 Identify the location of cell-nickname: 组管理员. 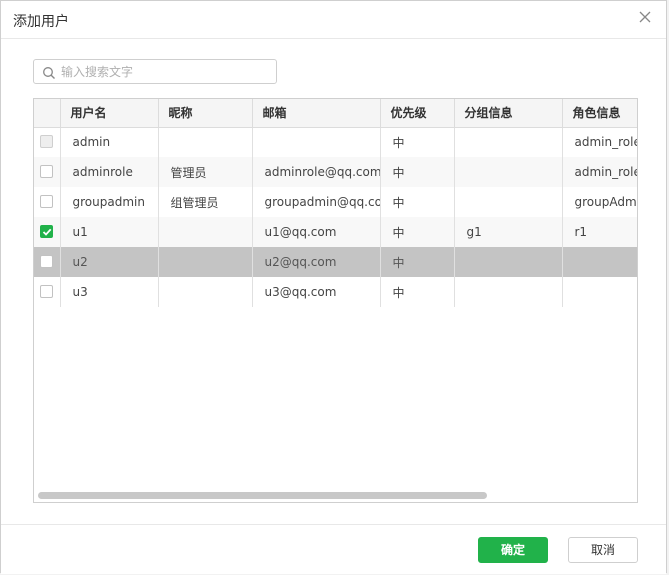
(205, 202).